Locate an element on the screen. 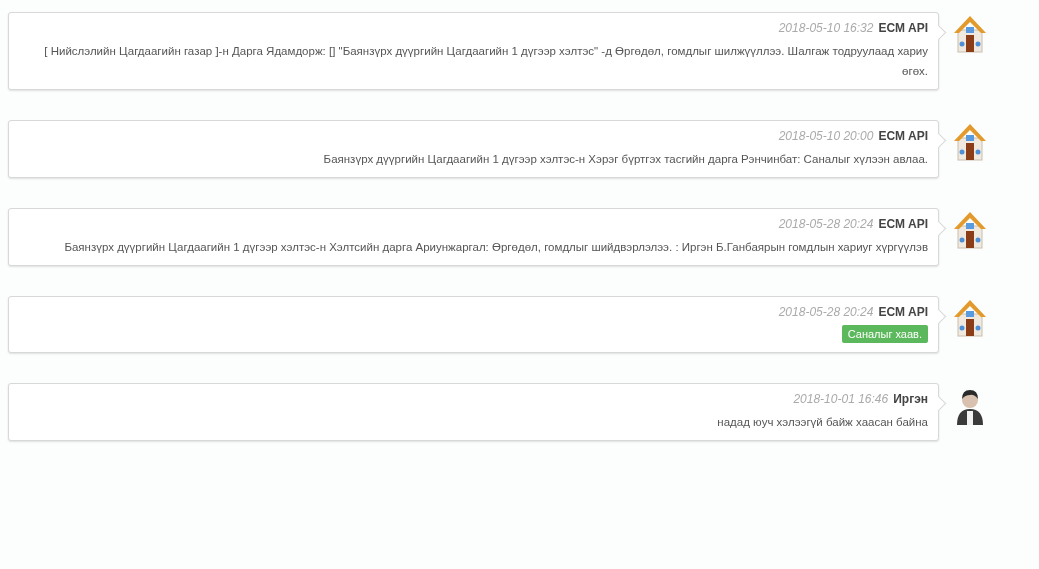 Image resolution: width=1039 pixels, height=569 pixels. message-author: Иргэн is located at coordinates (910, 399).